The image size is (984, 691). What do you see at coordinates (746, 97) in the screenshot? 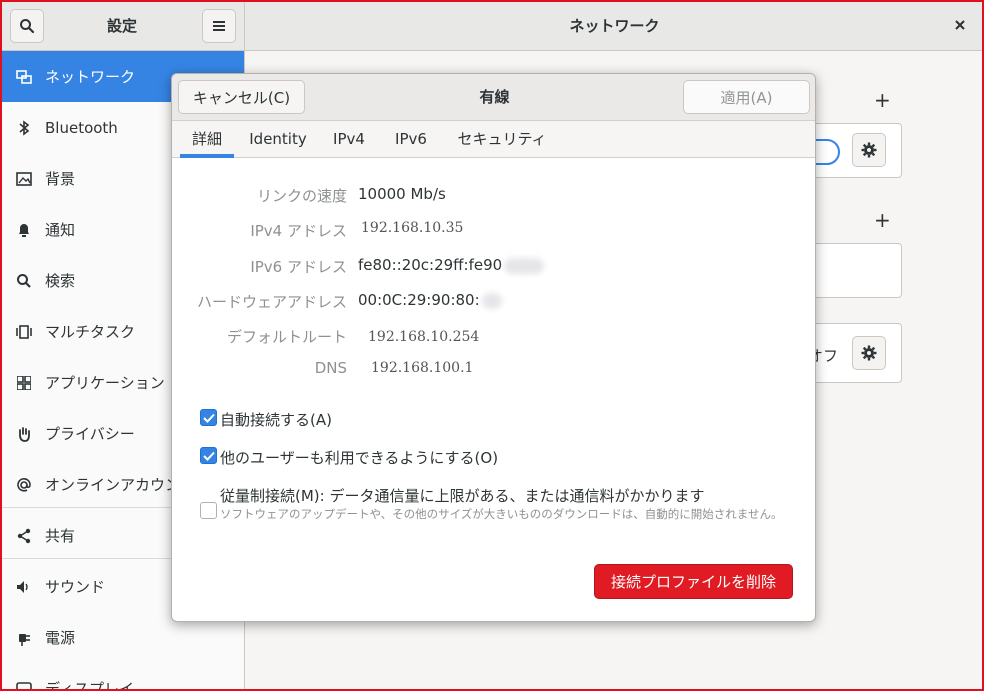
I see `apply-button: 適用(A)` at bounding box center [746, 97].